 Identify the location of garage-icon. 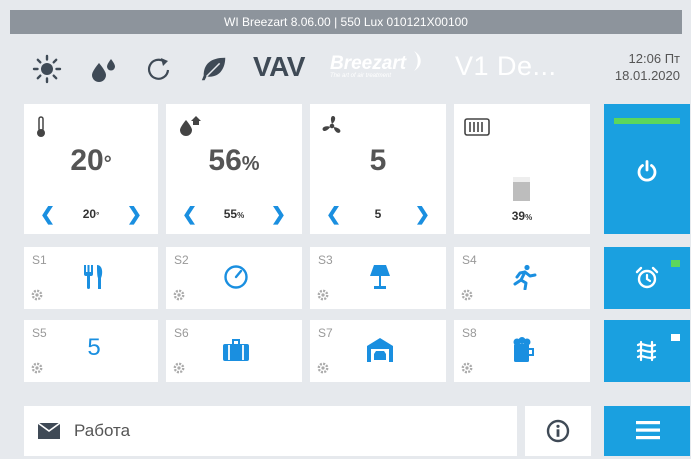
(380, 350).